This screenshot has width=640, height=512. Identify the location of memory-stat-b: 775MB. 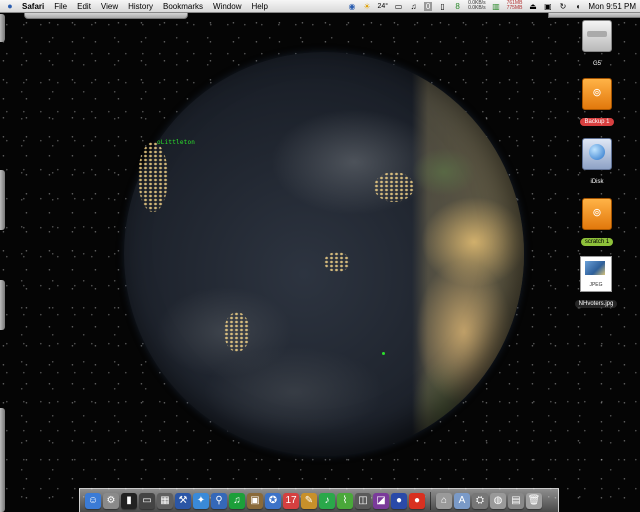
(514, 8).